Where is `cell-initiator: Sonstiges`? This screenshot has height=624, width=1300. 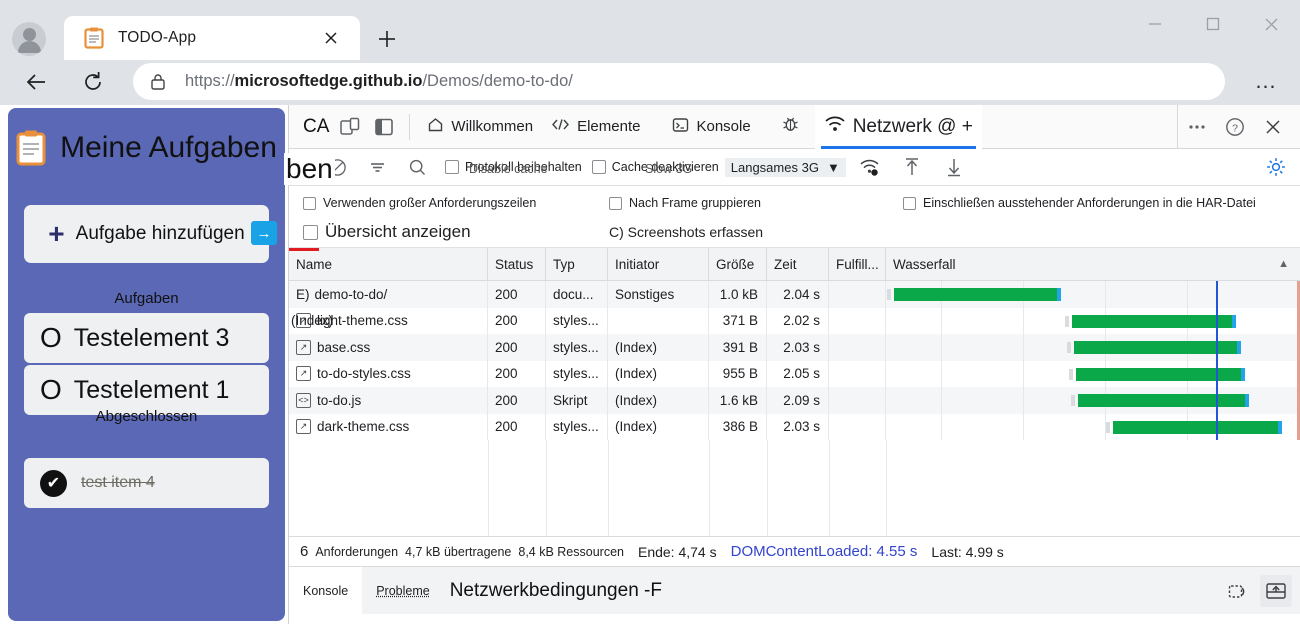
cell-initiator: Sonstiges is located at coordinates (658, 294).